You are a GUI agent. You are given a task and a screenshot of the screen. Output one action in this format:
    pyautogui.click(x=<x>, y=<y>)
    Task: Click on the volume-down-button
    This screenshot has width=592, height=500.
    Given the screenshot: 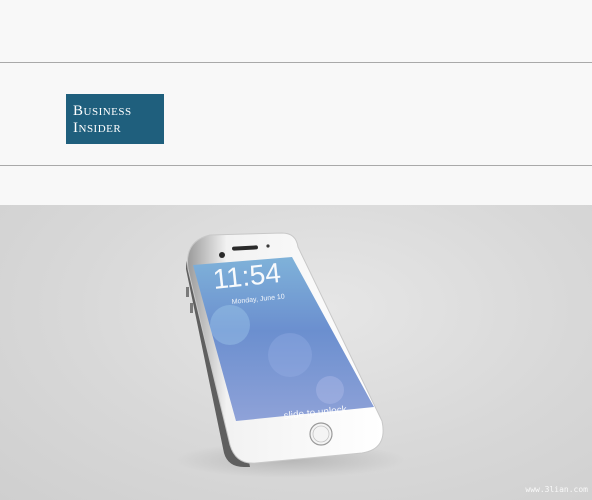 What is the action you would take?
    pyautogui.click(x=191, y=308)
    